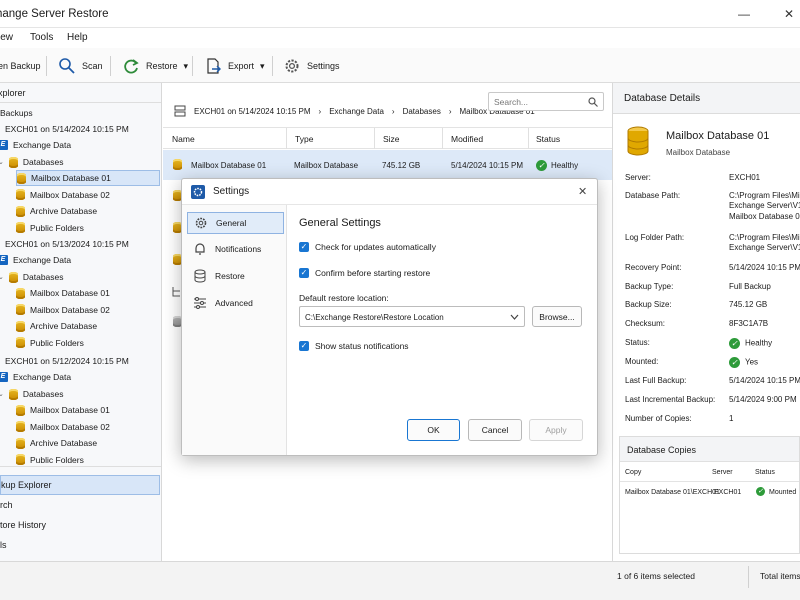  Describe the element at coordinates (80, 485) in the screenshot. I see `nav-backup-explorer: kup Explorer` at that location.